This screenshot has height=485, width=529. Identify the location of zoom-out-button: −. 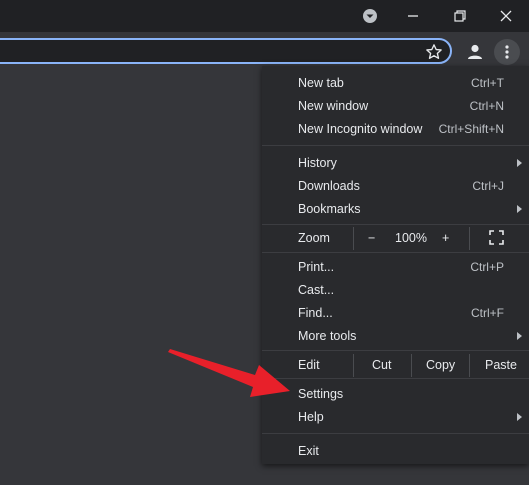
(371, 238).